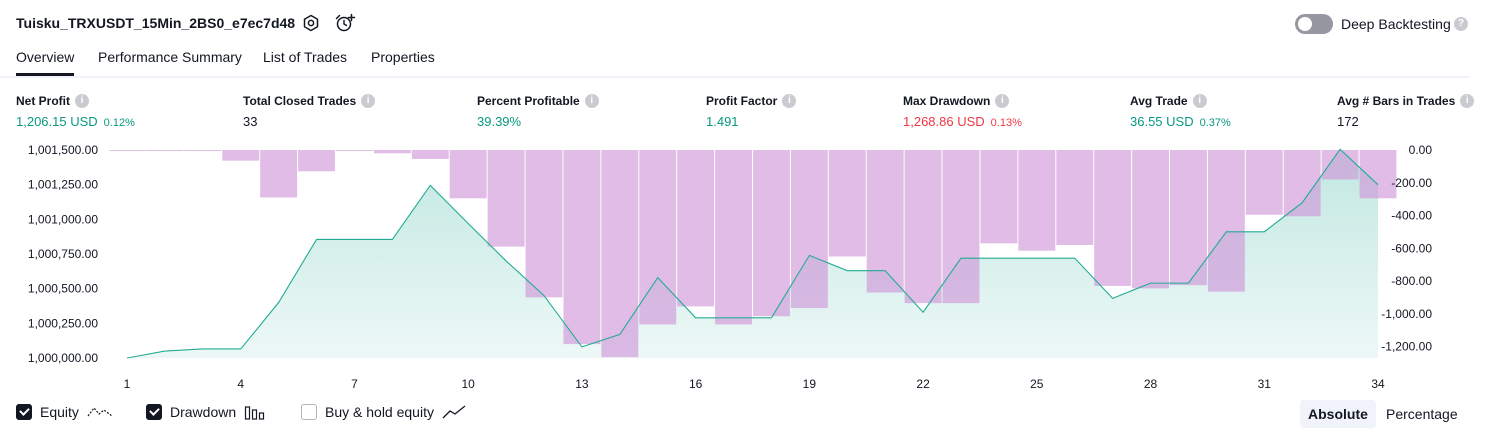 The image size is (1486, 438). I want to click on tab-list-of-trades: List of Trades, so click(305, 61).